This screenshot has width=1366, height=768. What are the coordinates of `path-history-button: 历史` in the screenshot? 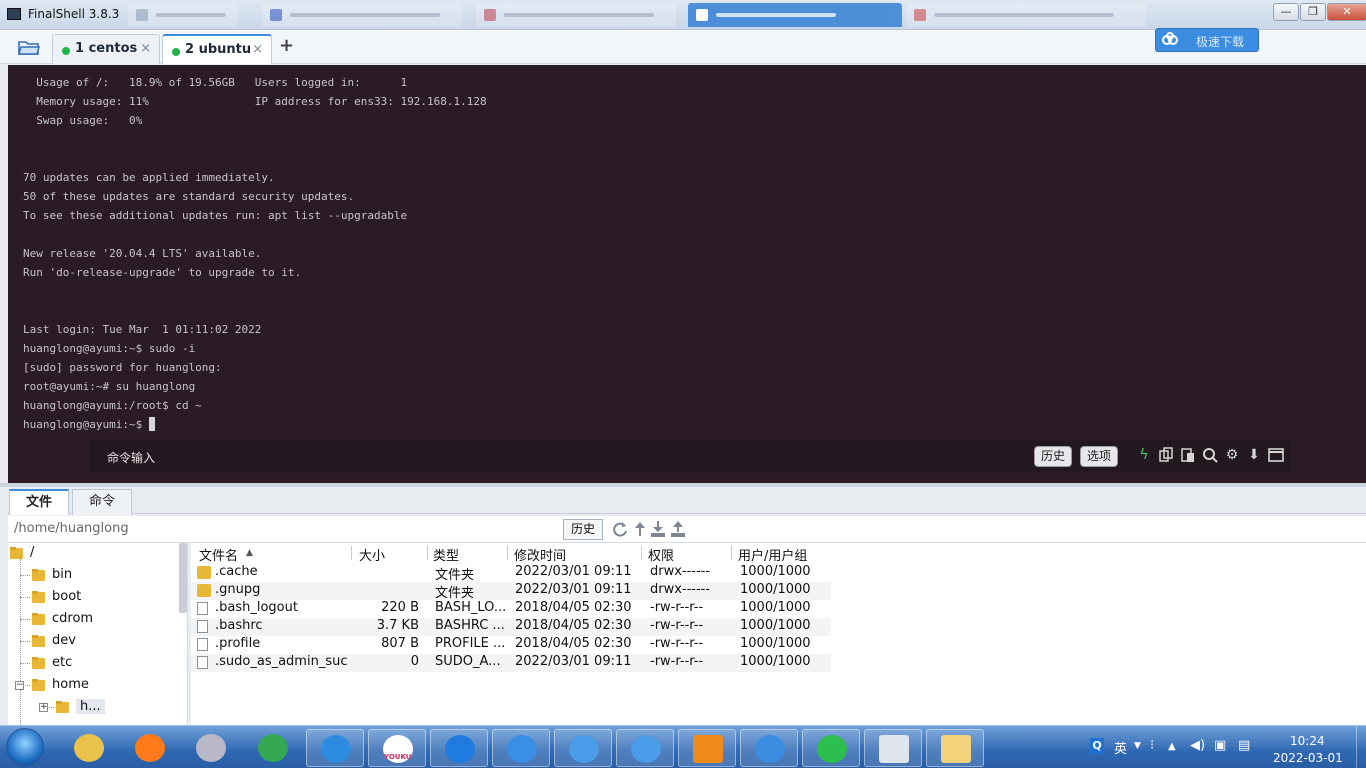 It's located at (583, 529).